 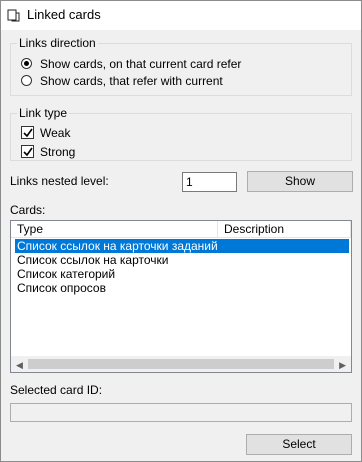 I want to click on link-type-legend: Link type, so click(x=43, y=113).